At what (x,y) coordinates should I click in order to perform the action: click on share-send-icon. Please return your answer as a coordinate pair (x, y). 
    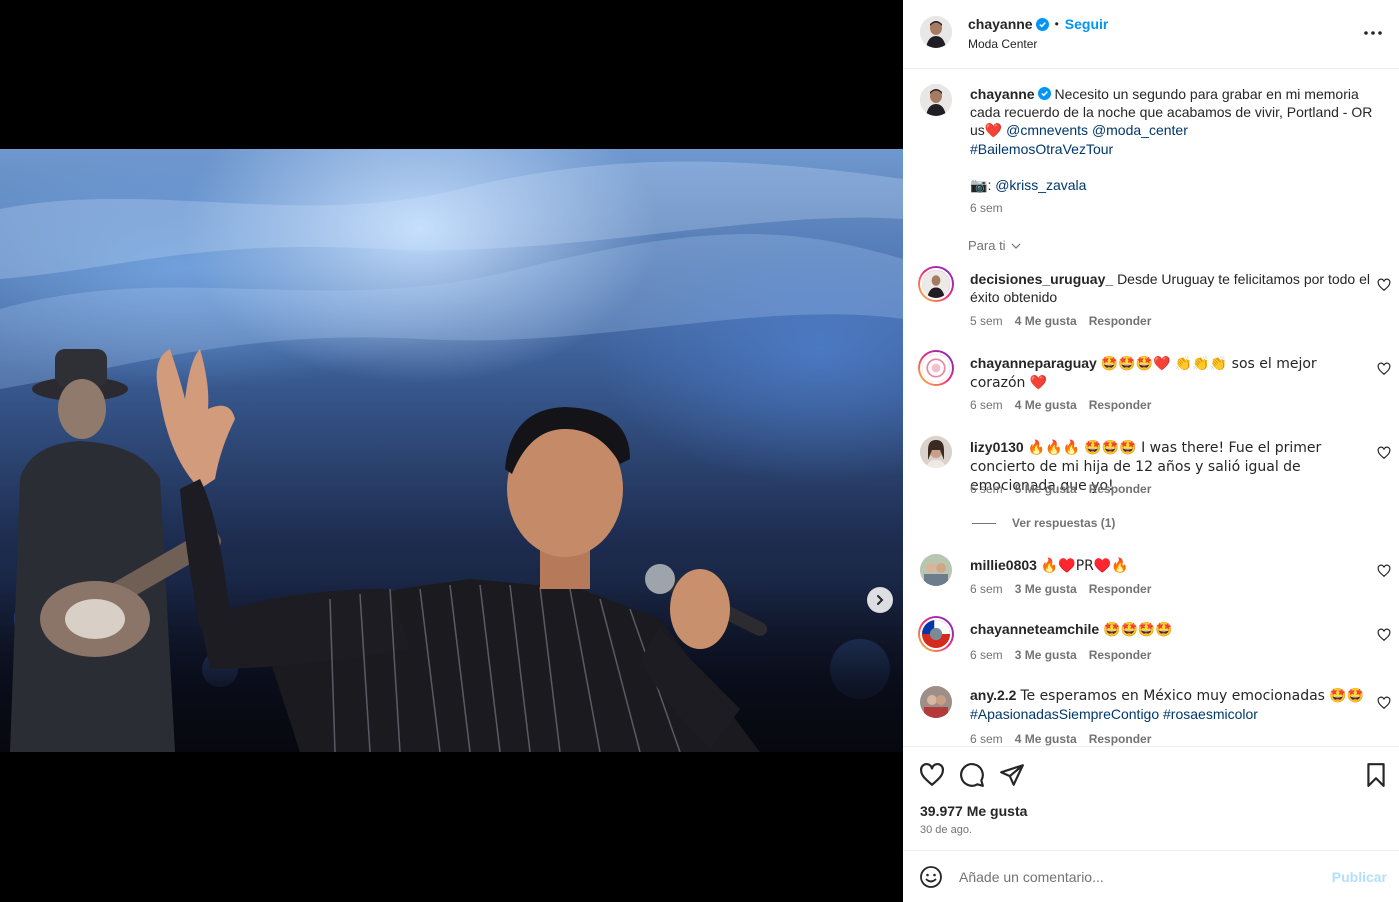
    Looking at the image, I should click on (1012, 775).